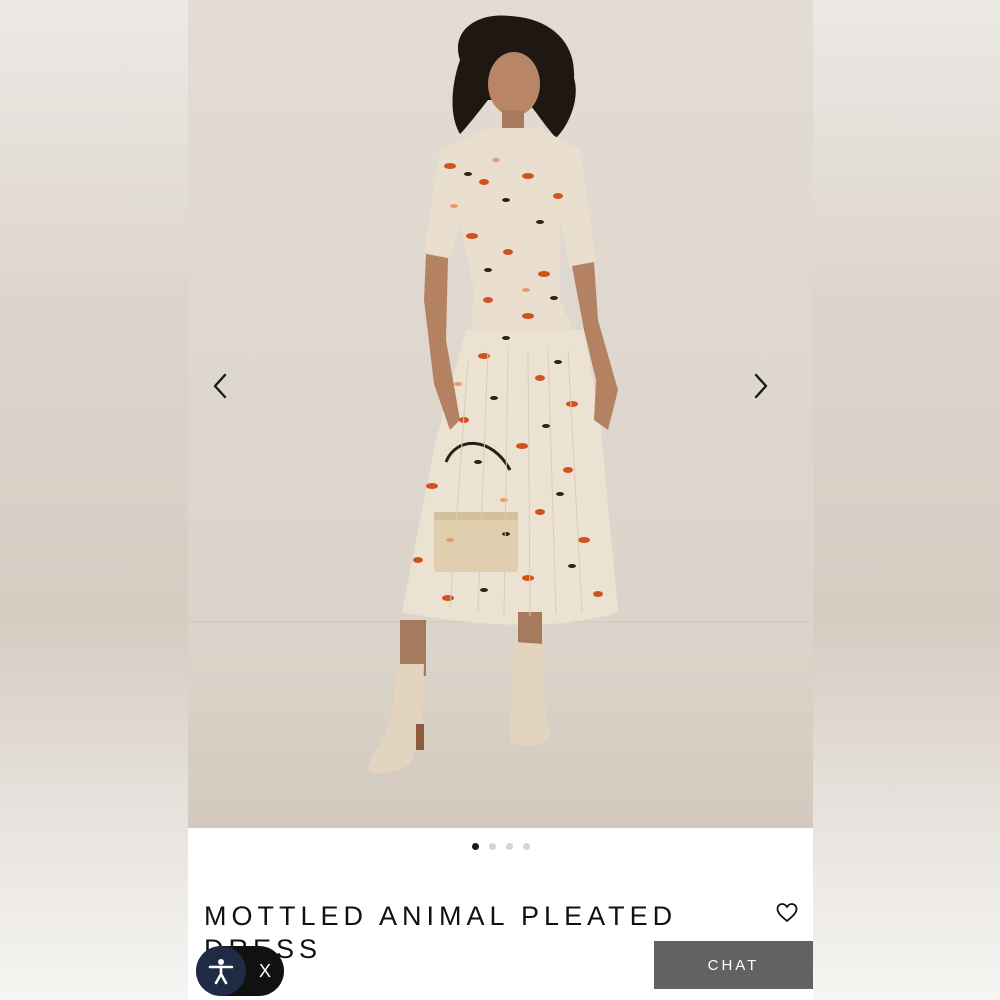 The width and height of the screenshot is (1000, 1000). What do you see at coordinates (500, 847) in the screenshot?
I see `carousel-pagination` at bounding box center [500, 847].